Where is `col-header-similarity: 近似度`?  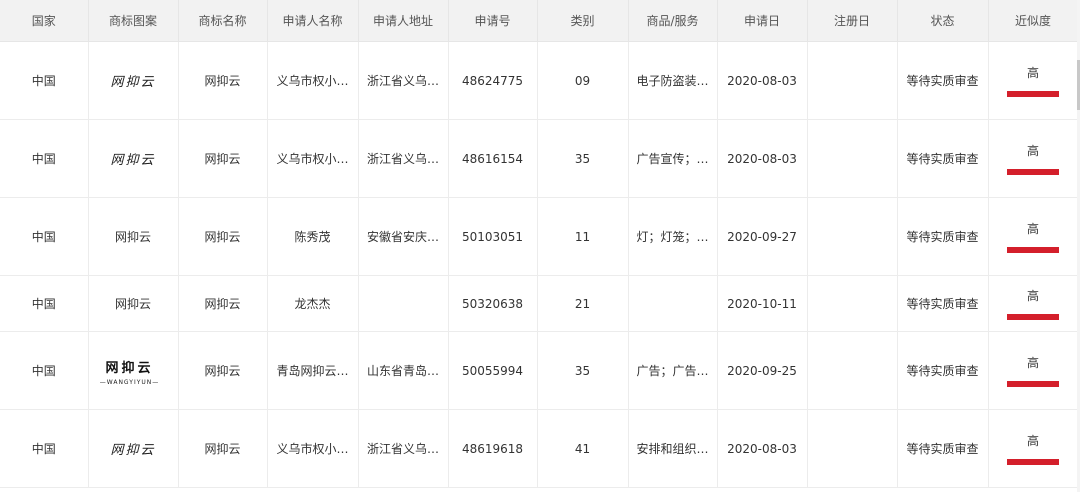 col-header-similarity: 近似度 is located at coordinates (1033, 21).